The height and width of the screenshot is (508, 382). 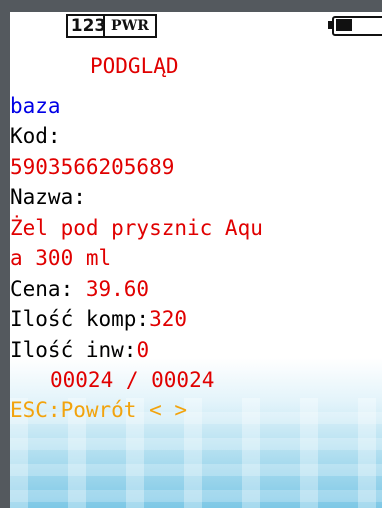 I want to click on qty-comp-label: Ilość komp:, so click(x=80, y=319).